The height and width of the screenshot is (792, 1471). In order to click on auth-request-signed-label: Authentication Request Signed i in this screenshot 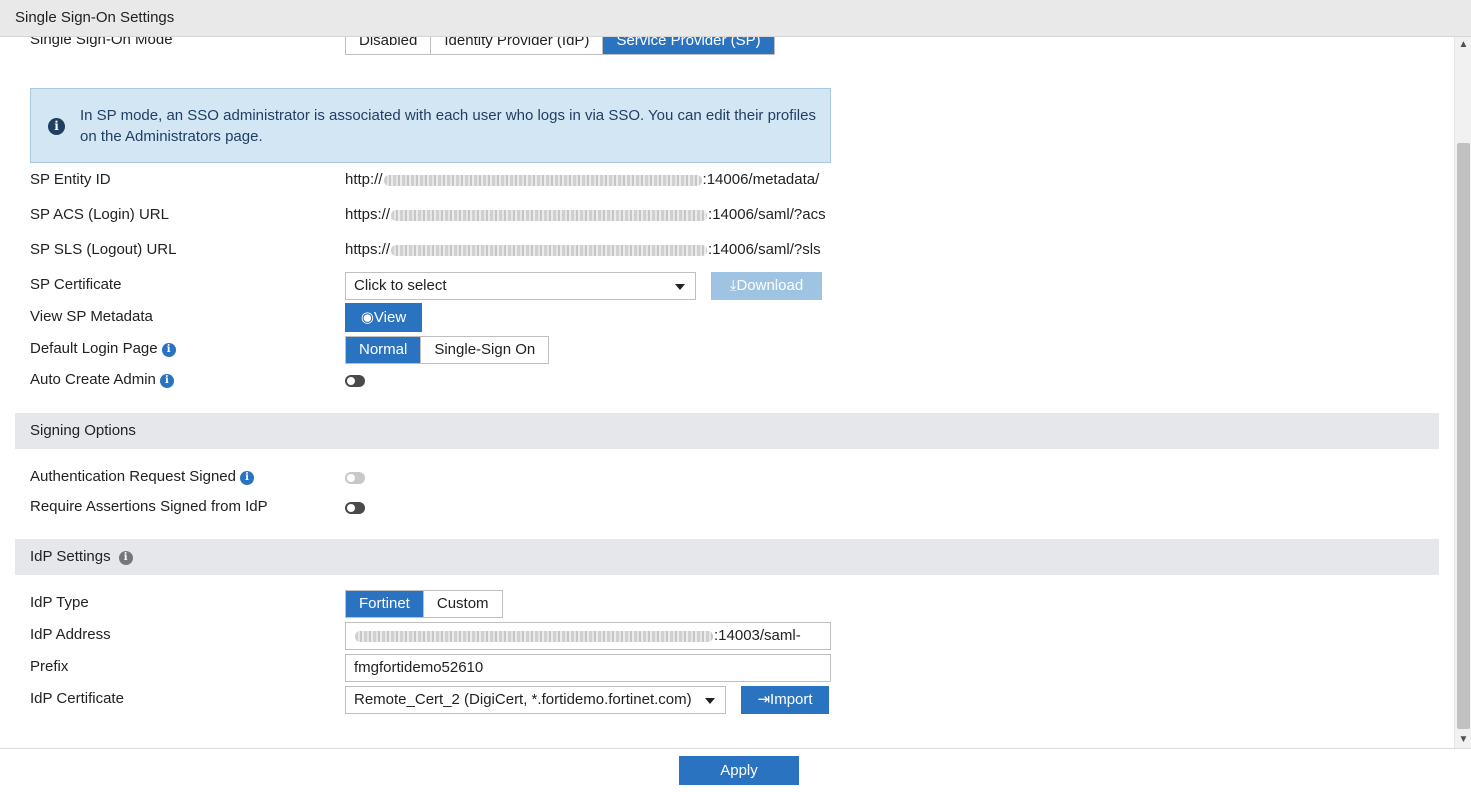, I will do `click(142, 476)`.